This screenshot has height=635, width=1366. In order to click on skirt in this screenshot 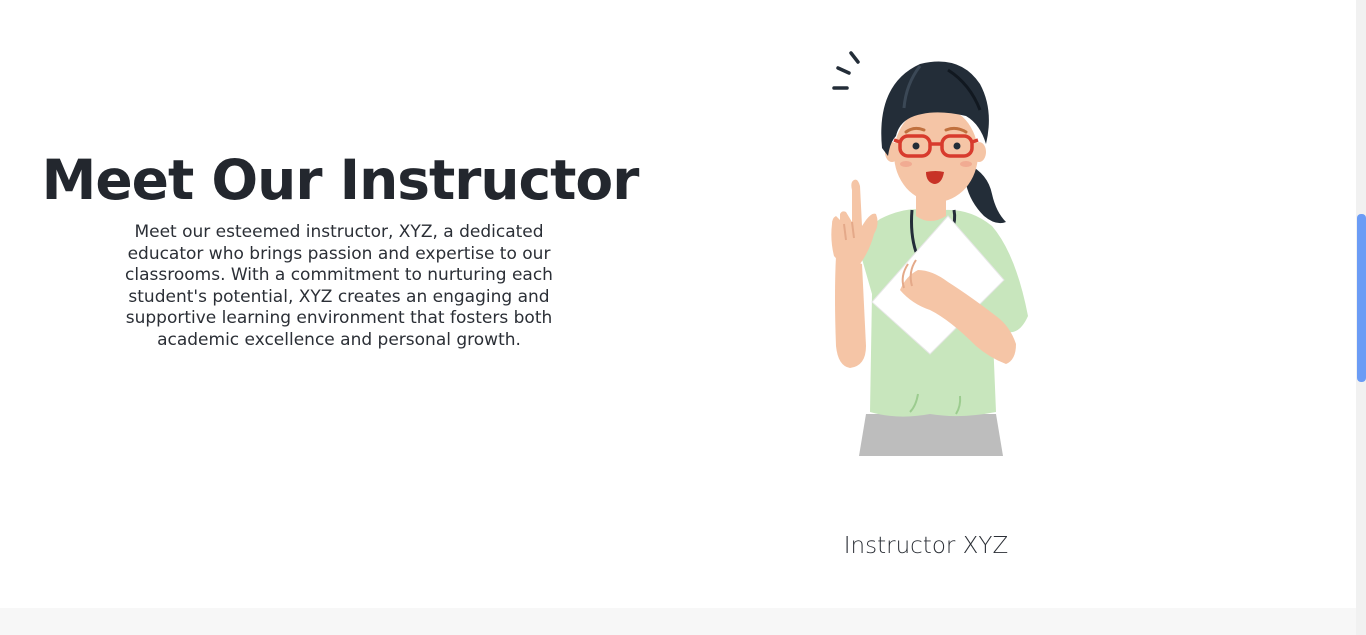, I will do `click(931, 435)`.